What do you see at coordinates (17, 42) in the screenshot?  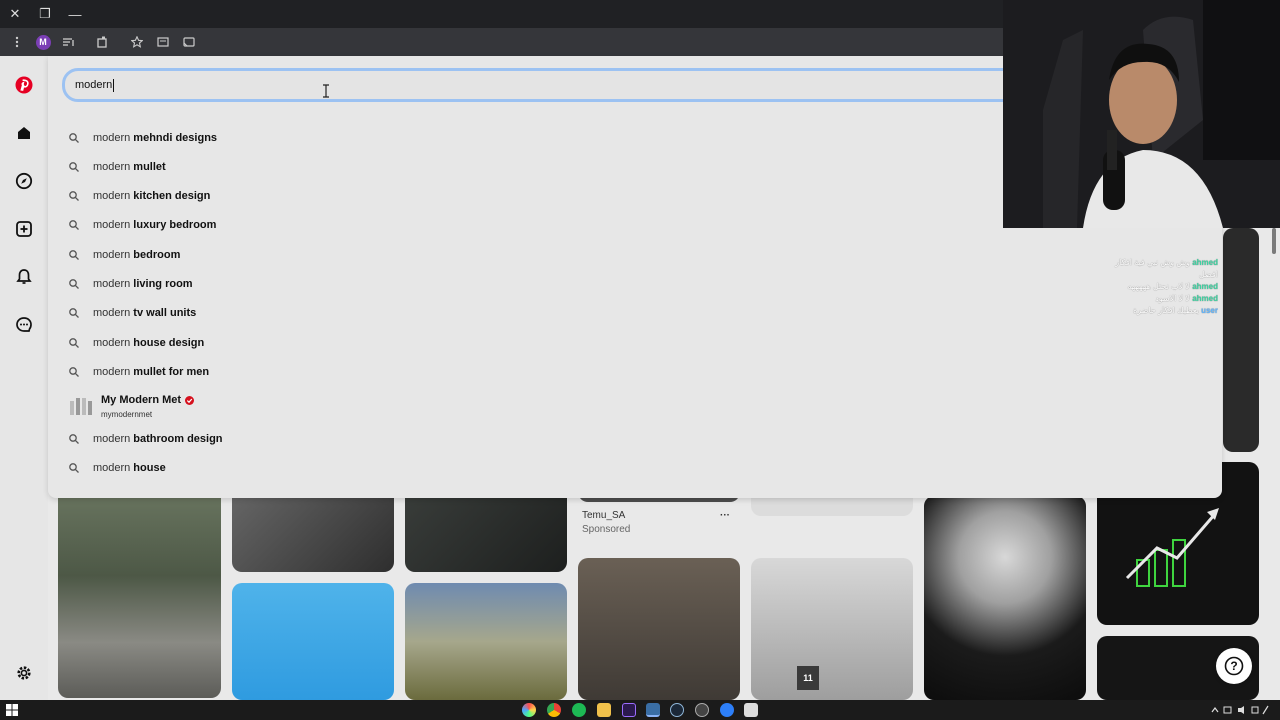 I see `menu-dots-icon` at bounding box center [17, 42].